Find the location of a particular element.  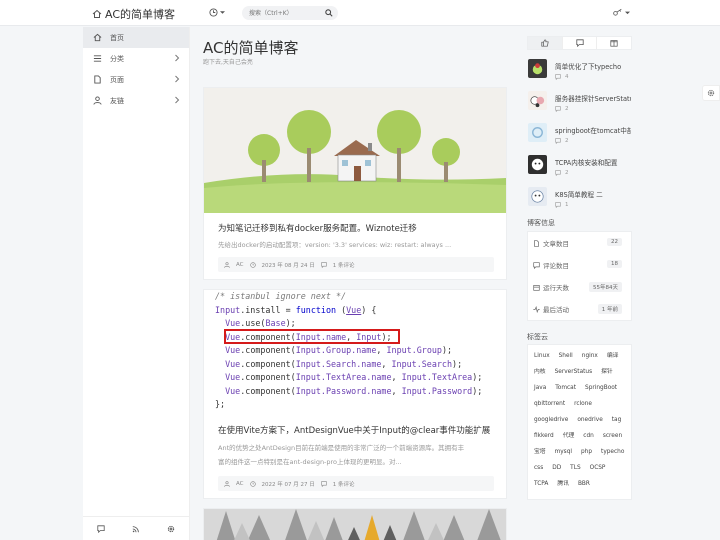

tag-link: 探针 is located at coordinates (607, 372).